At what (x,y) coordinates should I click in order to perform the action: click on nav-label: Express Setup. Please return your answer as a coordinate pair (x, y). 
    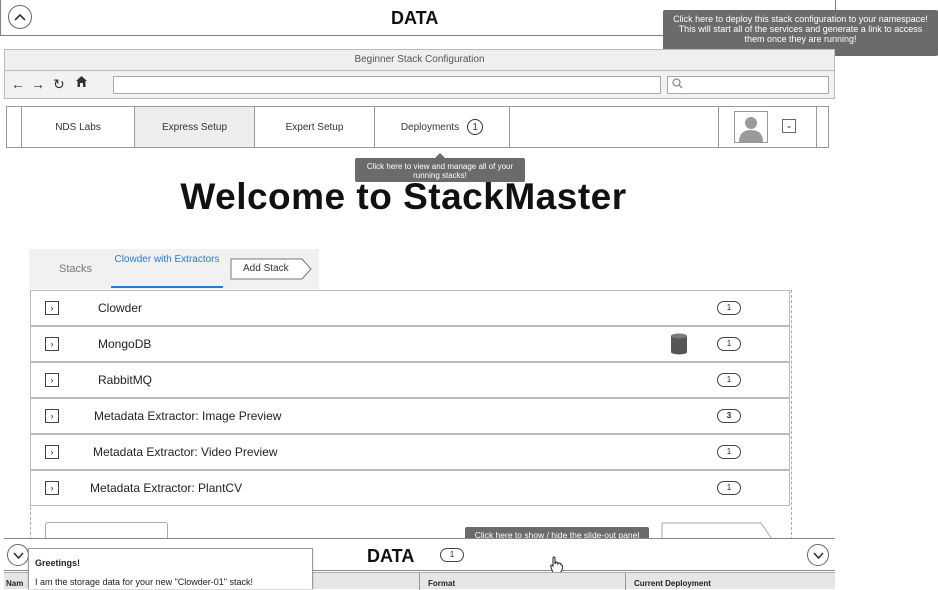
    Looking at the image, I should click on (194, 127).